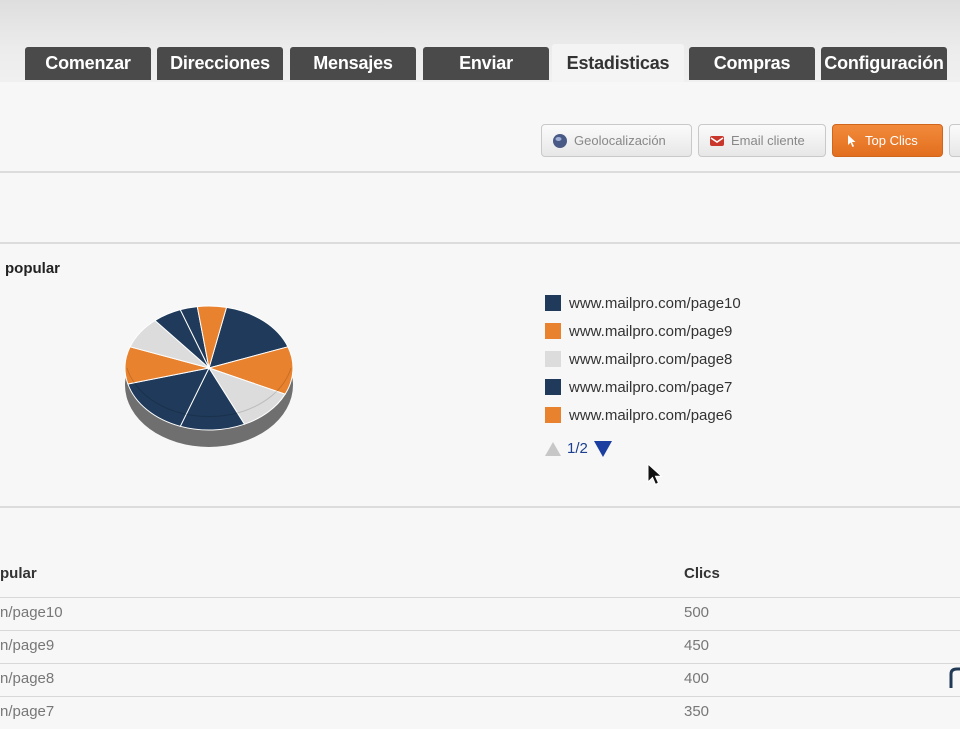 The height and width of the screenshot is (729, 960). I want to click on column-header-clics: Clics, so click(702, 573).